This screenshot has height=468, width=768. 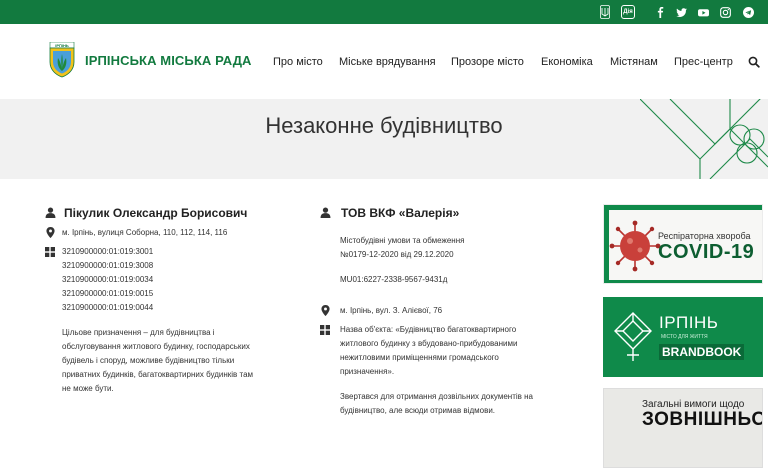 What do you see at coordinates (88, 388) in the screenshot?
I see `description-line: не може бути.` at bounding box center [88, 388].